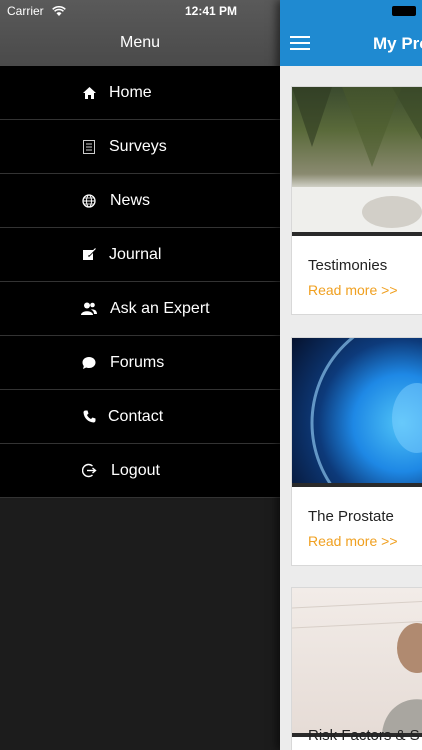  I want to click on menu-item-journal: Journal, so click(140, 255).